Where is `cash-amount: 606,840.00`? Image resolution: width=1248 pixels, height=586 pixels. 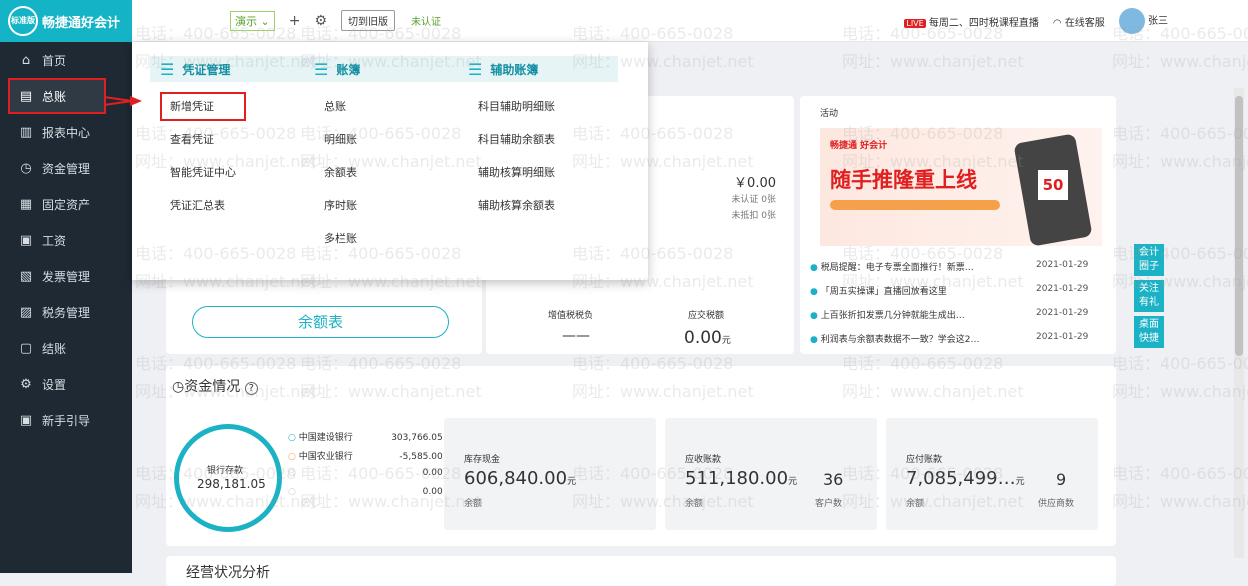 cash-amount: 606,840.00 is located at coordinates (516, 478).